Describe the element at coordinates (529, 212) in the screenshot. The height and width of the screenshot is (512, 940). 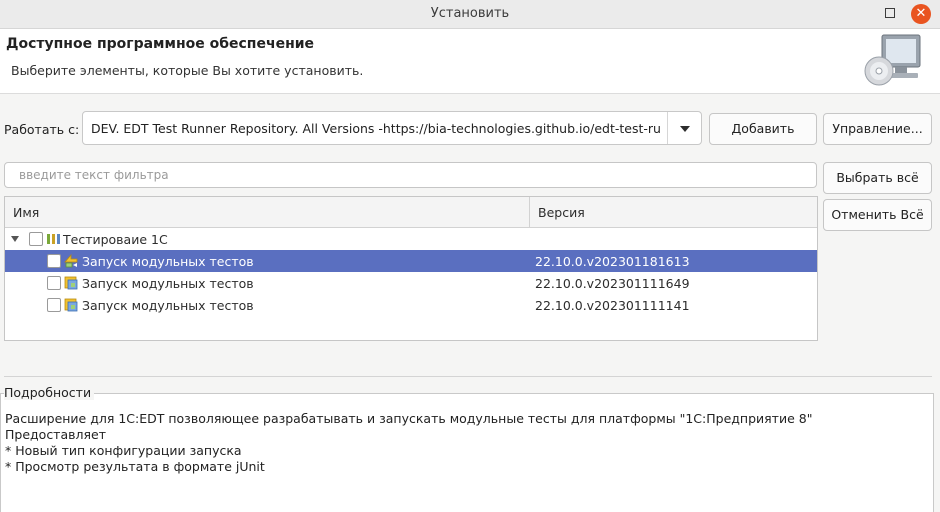
I see `column-divider` at that location.